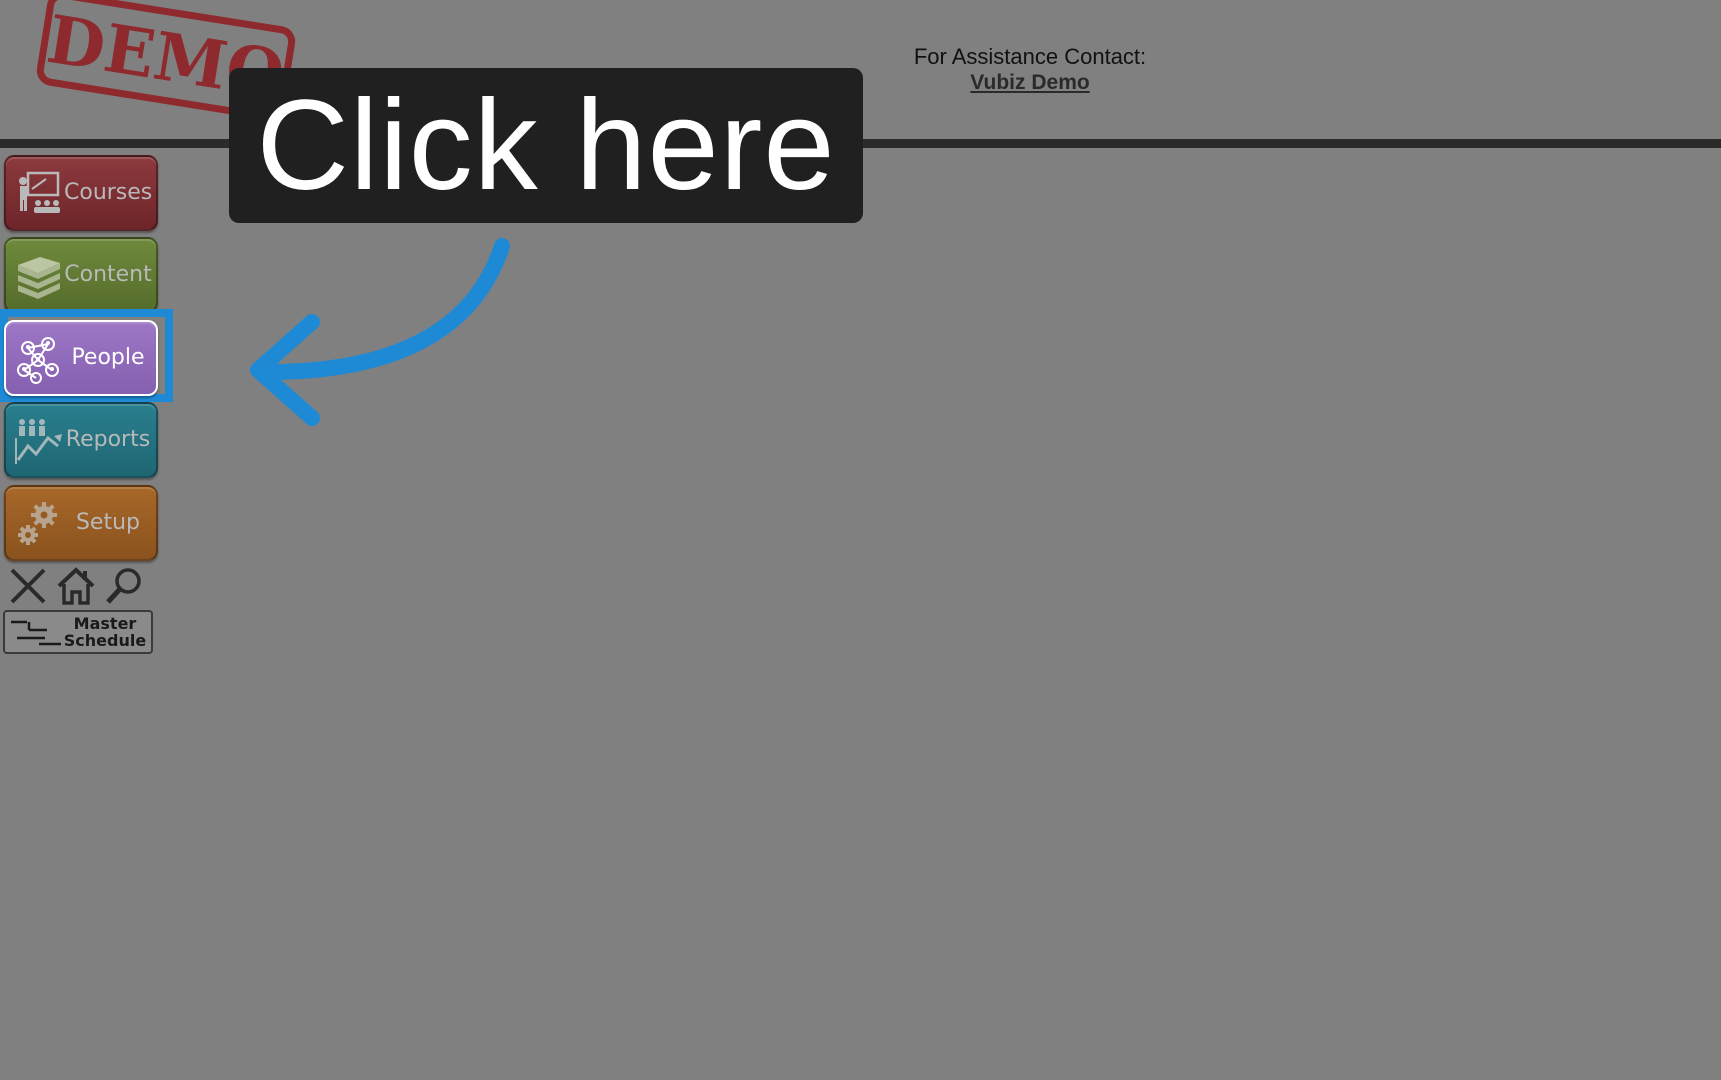  Describe the element at coordinates (108, 192) in the screenshot. I see `nav-label-courses: Courses` at that location.